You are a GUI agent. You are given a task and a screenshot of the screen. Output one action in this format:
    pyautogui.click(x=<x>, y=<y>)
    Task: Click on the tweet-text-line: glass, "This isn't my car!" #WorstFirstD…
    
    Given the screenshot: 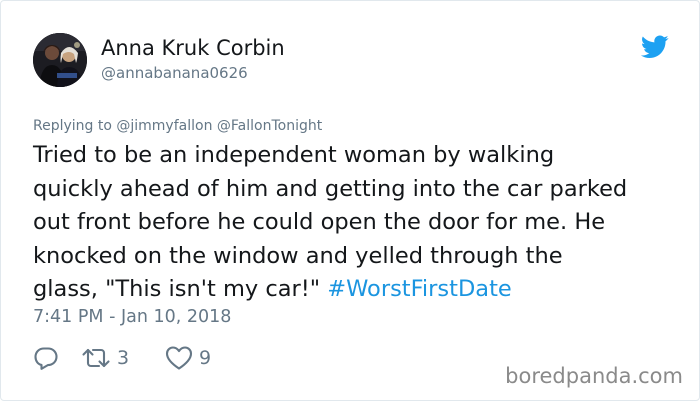 What is the action you would take?
    pyautogui.click(x=343, y=290)
    